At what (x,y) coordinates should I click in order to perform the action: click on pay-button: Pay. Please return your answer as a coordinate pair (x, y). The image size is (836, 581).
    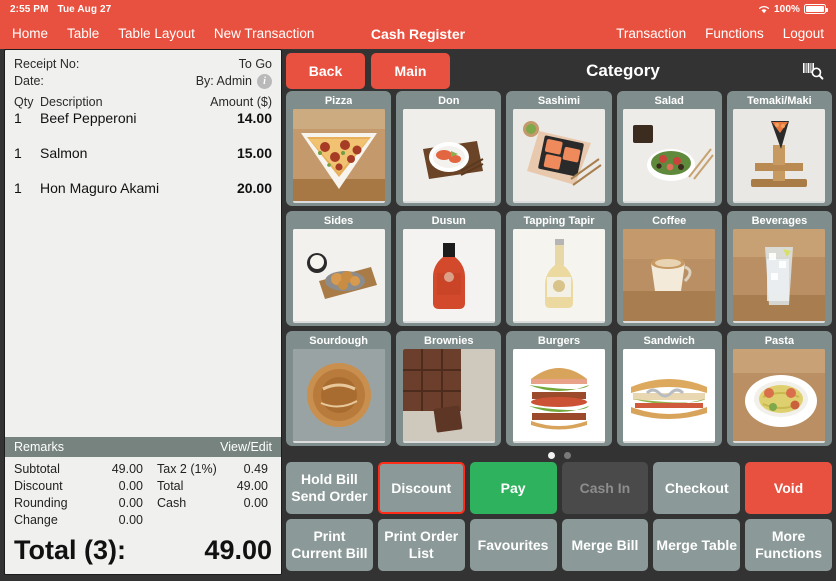
    Looking at the image, I should click on (513, 488).